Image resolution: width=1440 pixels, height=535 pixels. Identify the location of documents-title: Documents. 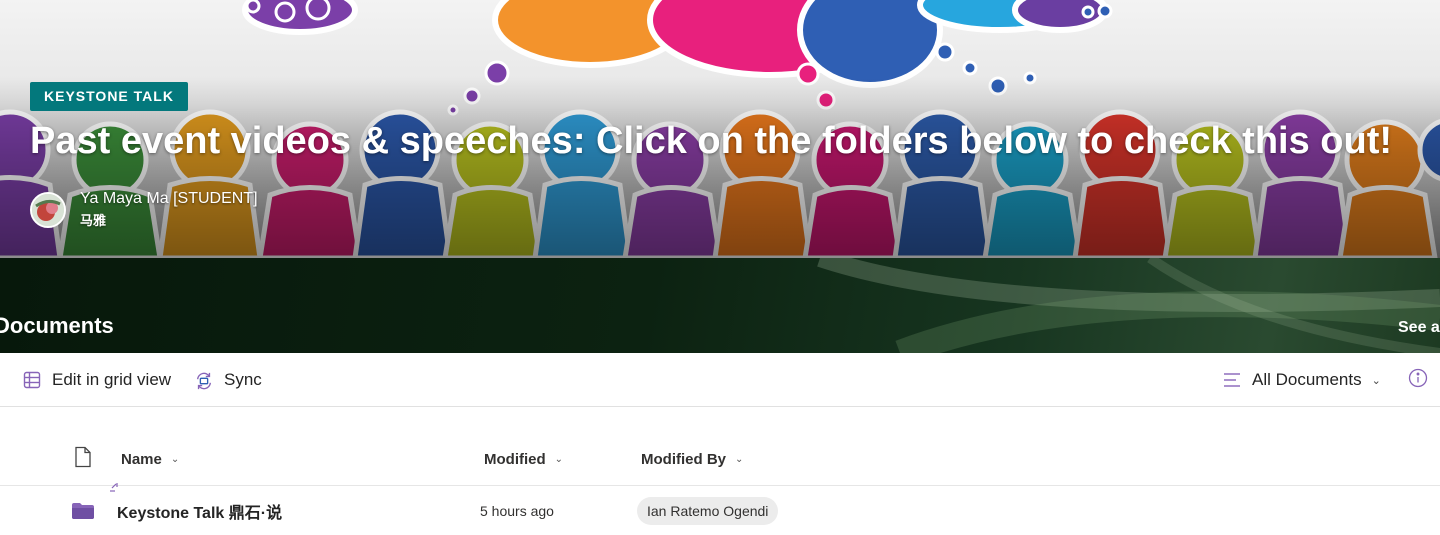
(57, 326).